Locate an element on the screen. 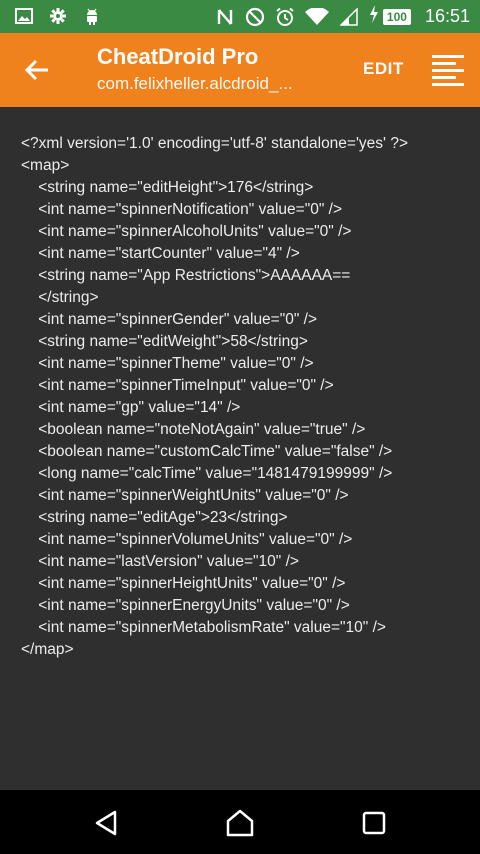 This screenshot has height=854, width=480. xml-line: <string name="App Restrictions">AAAAAA== is located at coordinates (186, 275).